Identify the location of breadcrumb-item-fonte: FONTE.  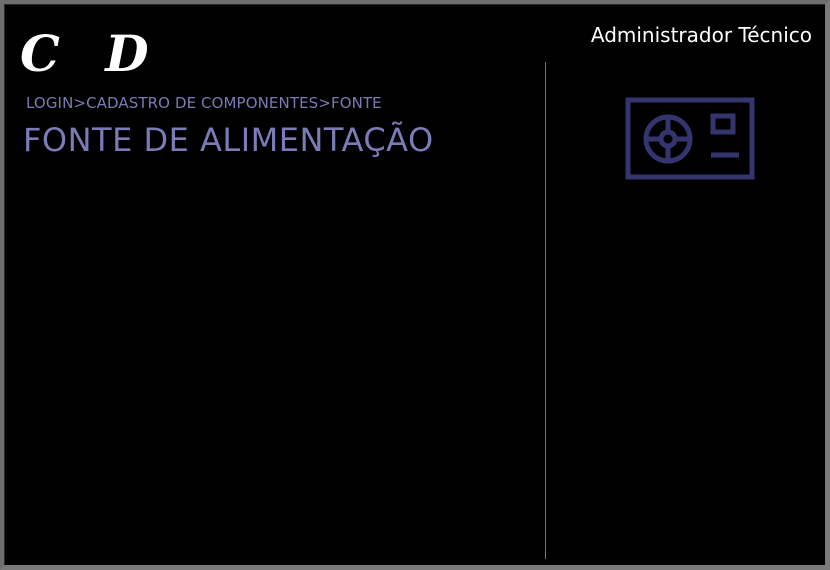
(356, 103).